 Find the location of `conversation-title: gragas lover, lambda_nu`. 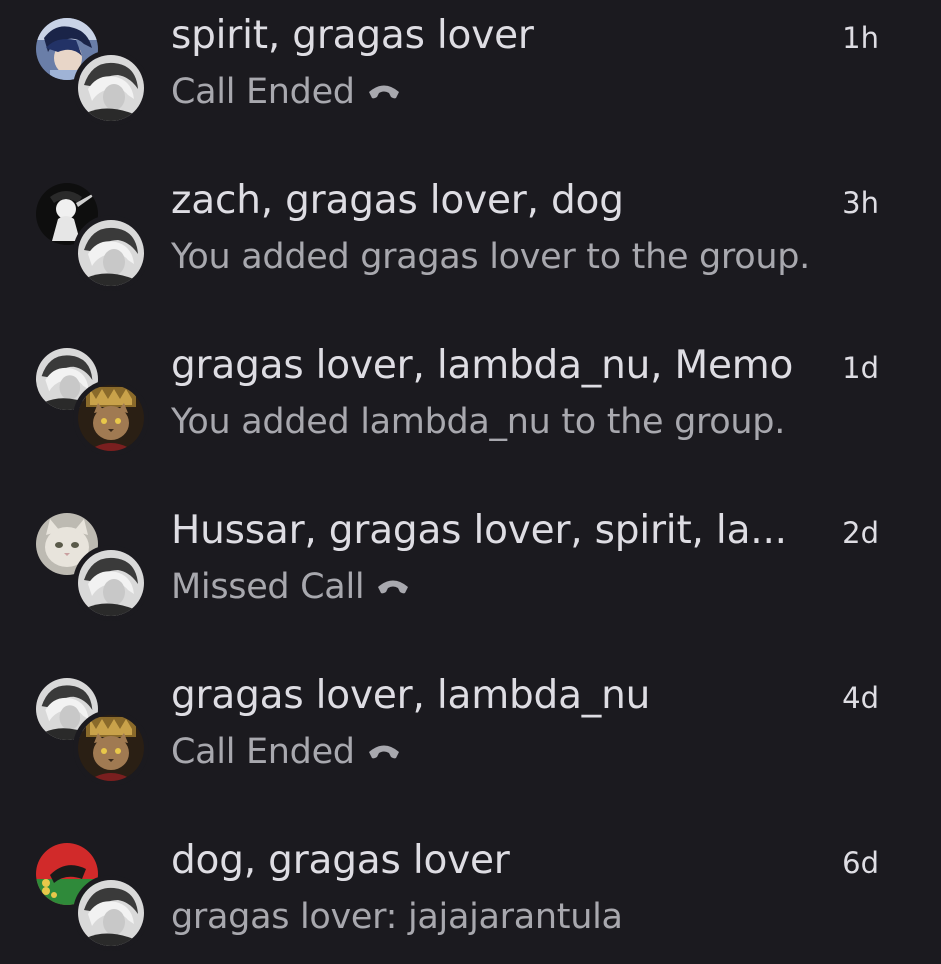

conversation-title: gragas lover, lambda_nu is located at coordinates (411, 695).